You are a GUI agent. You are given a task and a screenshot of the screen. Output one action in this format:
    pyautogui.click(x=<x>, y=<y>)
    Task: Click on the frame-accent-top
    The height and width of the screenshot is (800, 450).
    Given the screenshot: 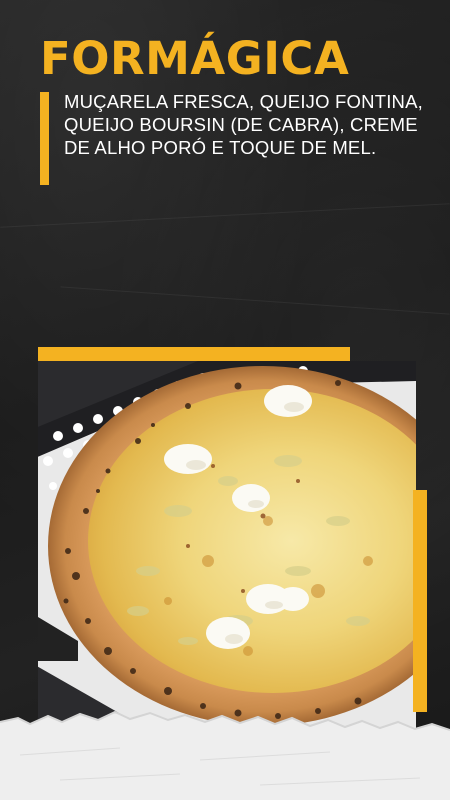 What is the action you would take?
    pyautogui.click(x=194, y=354)
    